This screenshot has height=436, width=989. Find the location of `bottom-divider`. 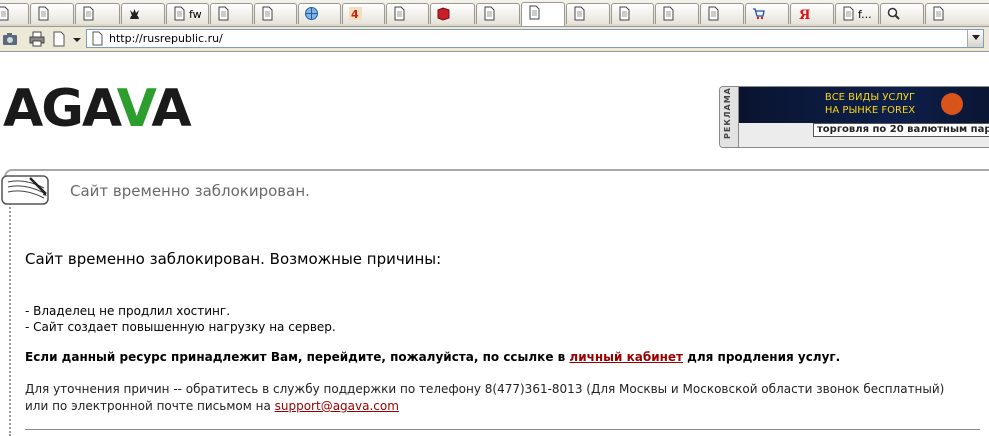

bottom-divider is located at coordinates (502, 429).